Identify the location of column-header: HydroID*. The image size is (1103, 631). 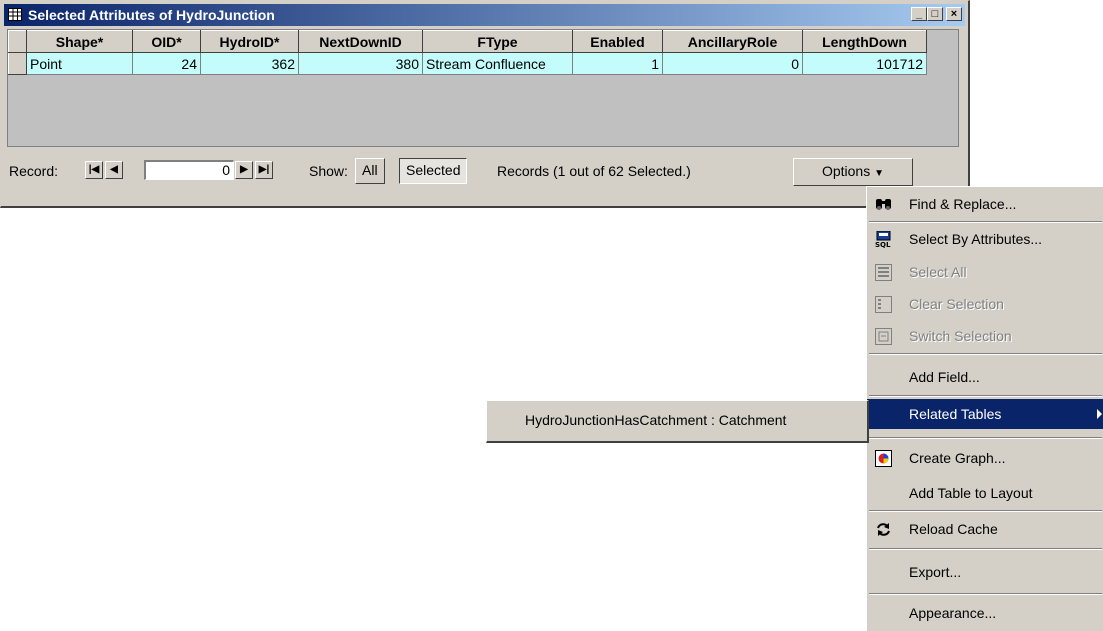
(249, 41).